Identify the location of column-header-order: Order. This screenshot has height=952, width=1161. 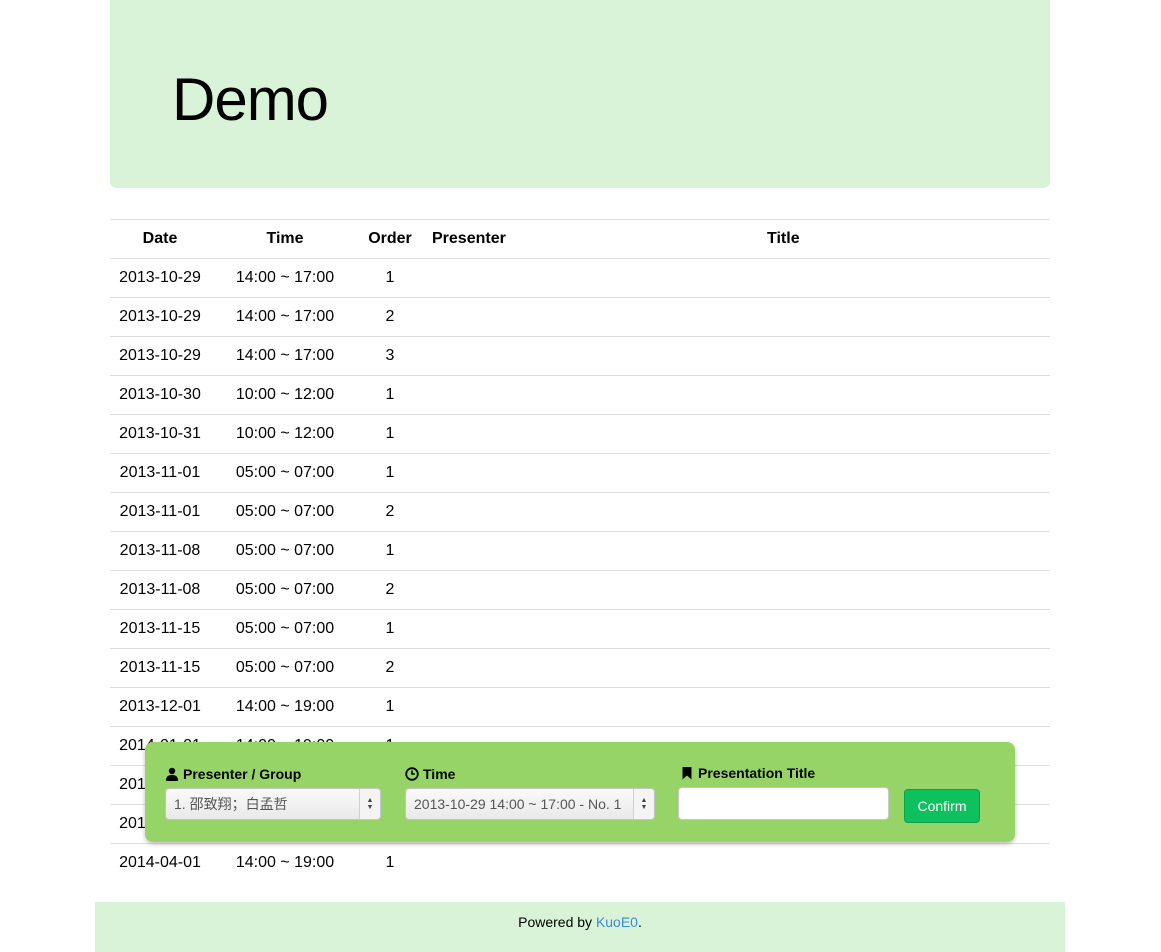
(390, 239).